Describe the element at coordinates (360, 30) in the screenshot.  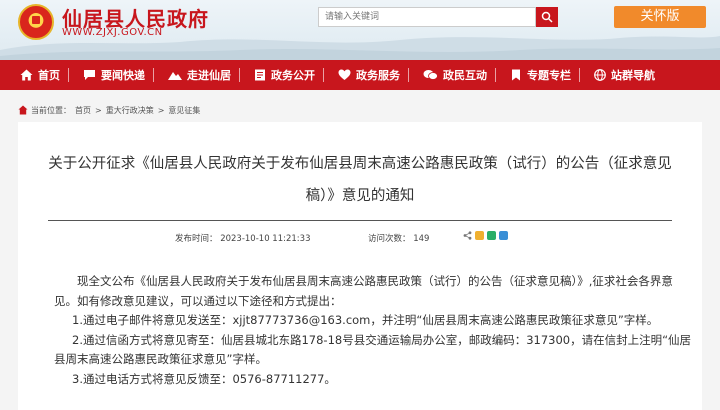
I see `site-header: 仙居县人民政府 WWW.ZJXJ.GOV.CN 关怀版` at that location.